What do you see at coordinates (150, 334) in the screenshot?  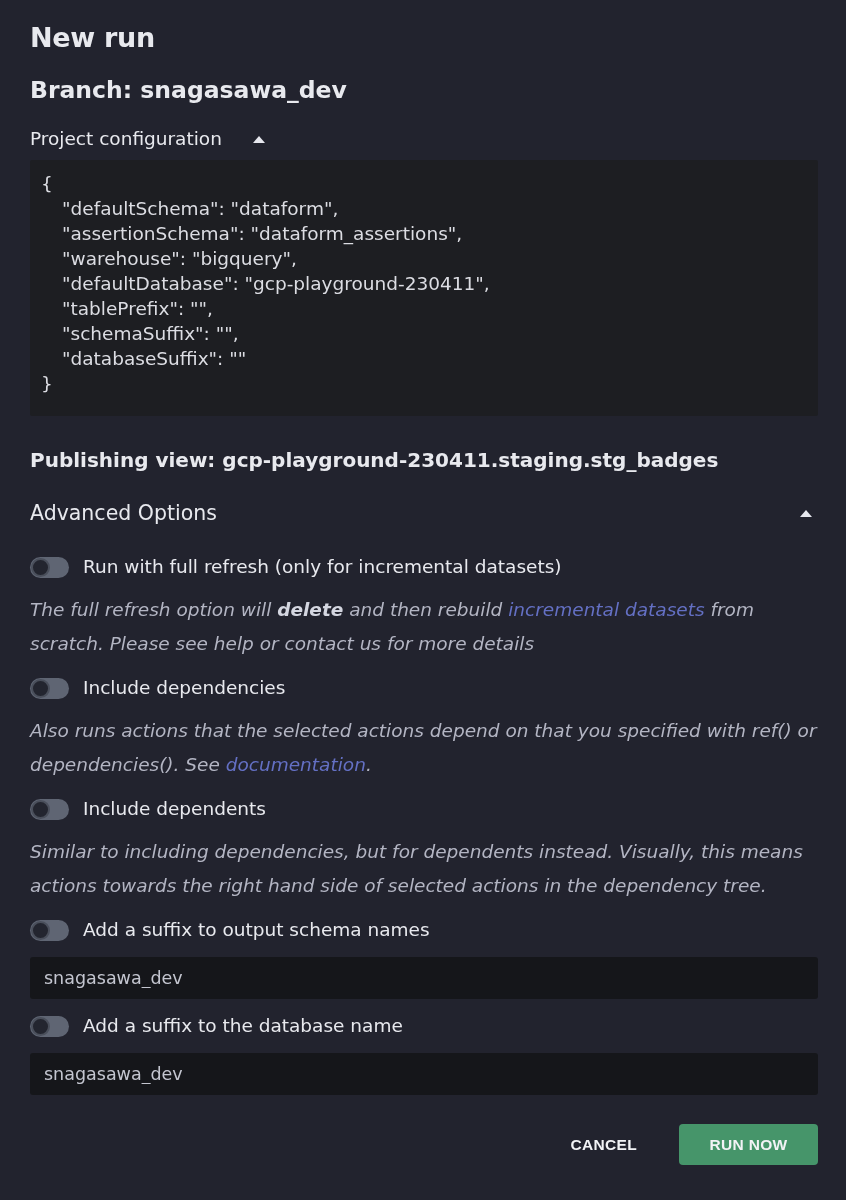 I see `code-line: "schemaSuffix": "",` at bounding box center [150, 334].